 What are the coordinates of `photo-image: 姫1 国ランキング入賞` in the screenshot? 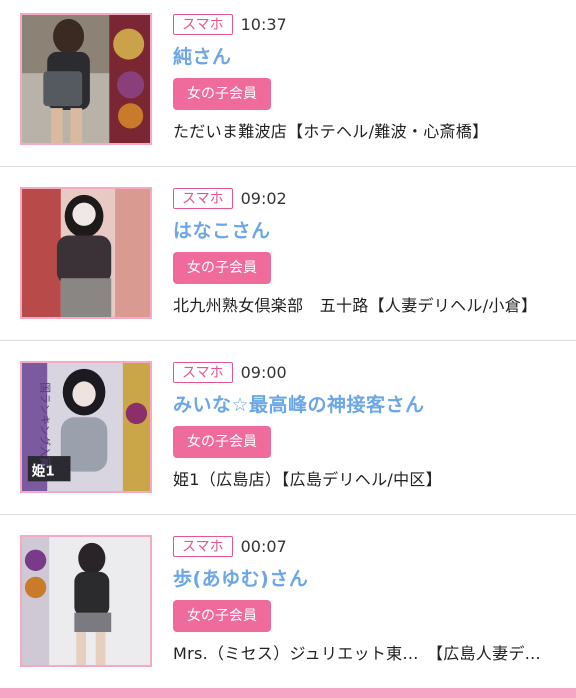 It's located at (86, 427).